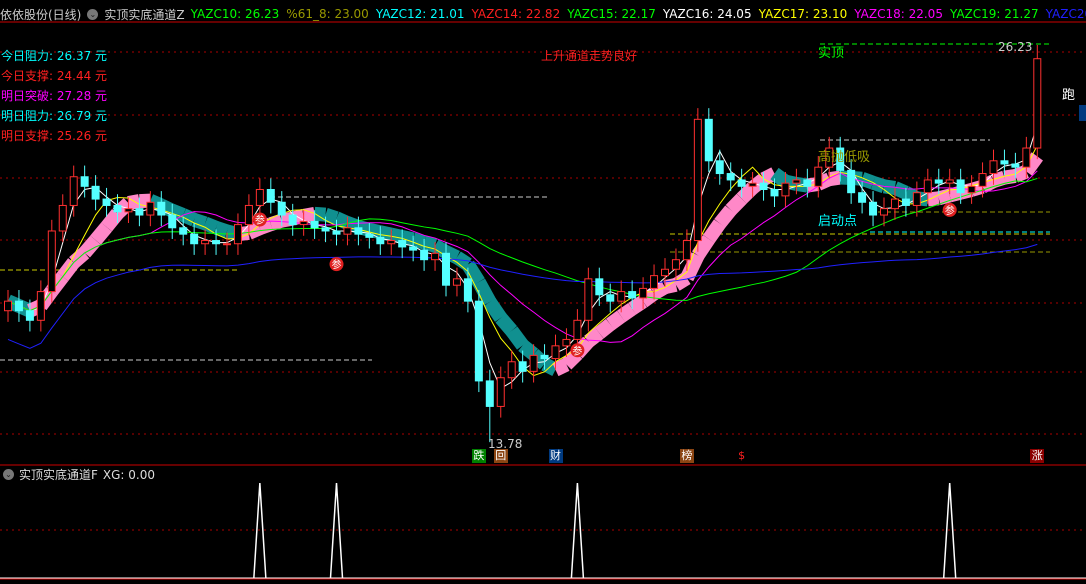 This screenshot has width=1086, height=584. I want to click on event-tag: 跌, so click(478, 456).